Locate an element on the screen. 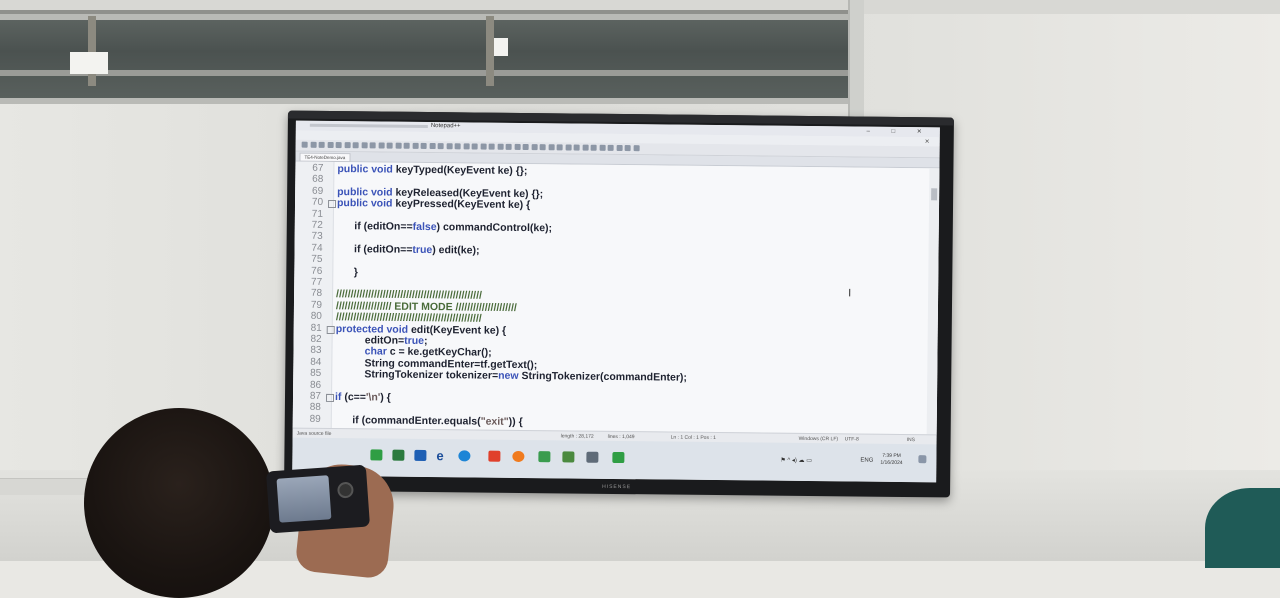  close-document-icon: ✕ is located at coordinates (927, 141).